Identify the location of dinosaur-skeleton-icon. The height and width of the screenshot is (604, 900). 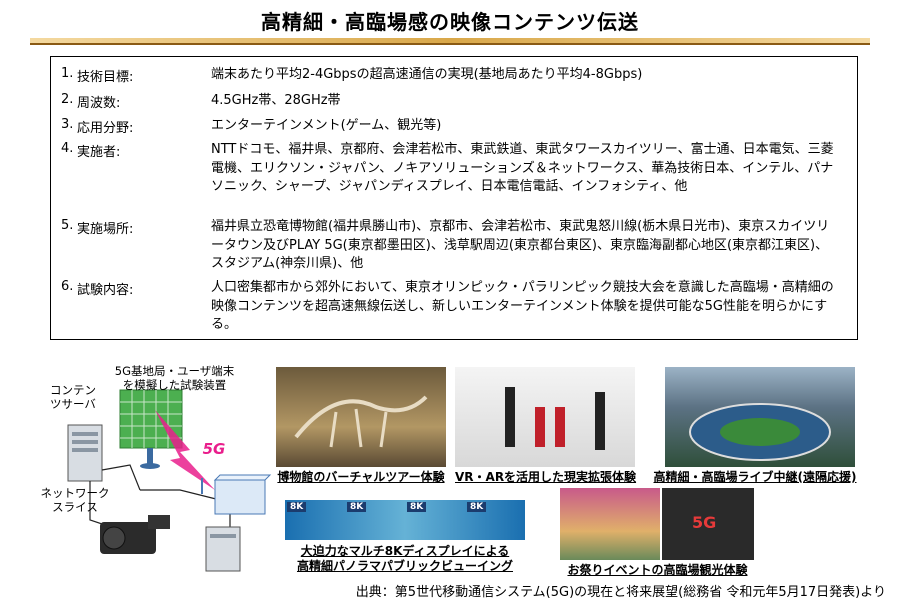
(361, 421).